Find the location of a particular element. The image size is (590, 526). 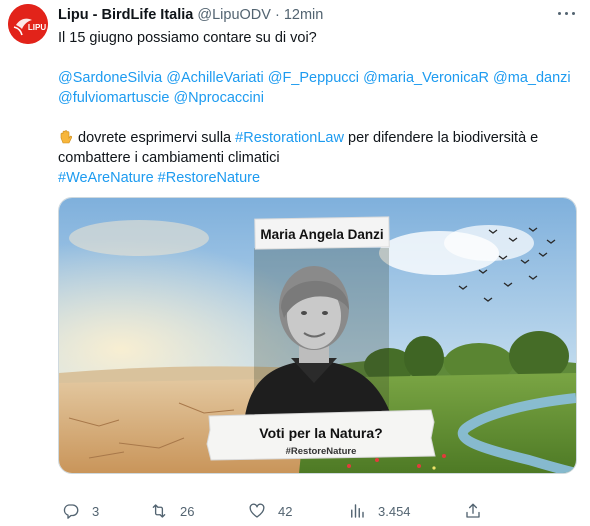

views-count: 3.454 is located at coordinates (394, 511).